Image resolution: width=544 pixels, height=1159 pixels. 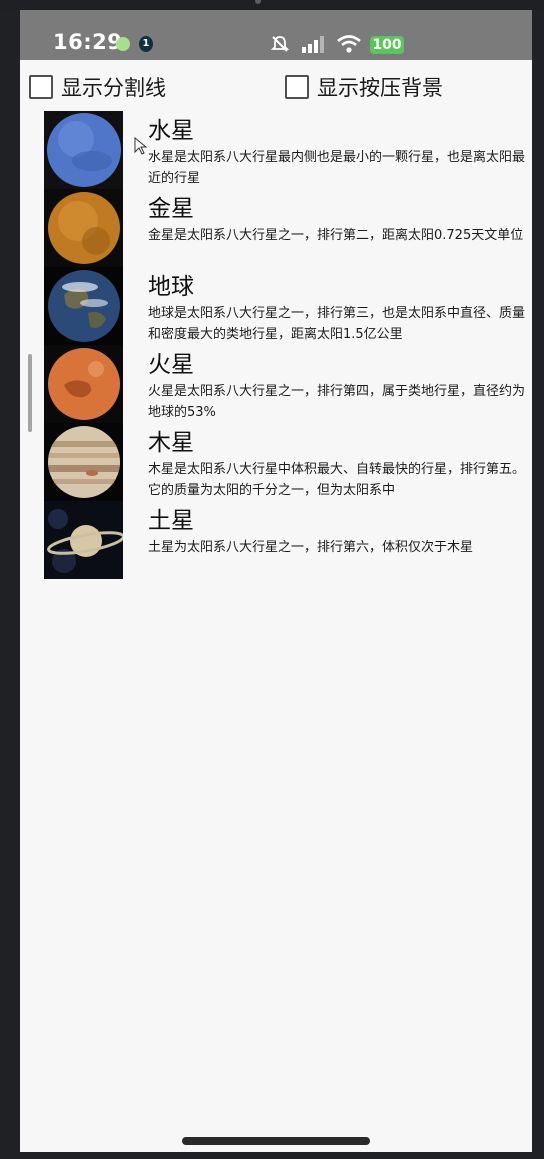 I want to click on show-pressed-bg-checkbox: 显示按压背景, so click(x=364, y=87).